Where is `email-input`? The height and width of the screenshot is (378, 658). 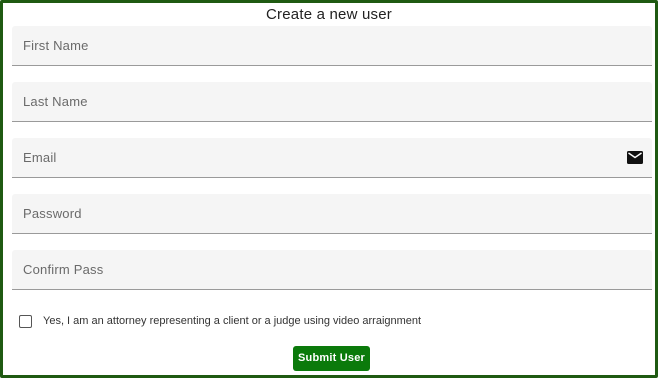
email-input is located at coordinates (332, 157).